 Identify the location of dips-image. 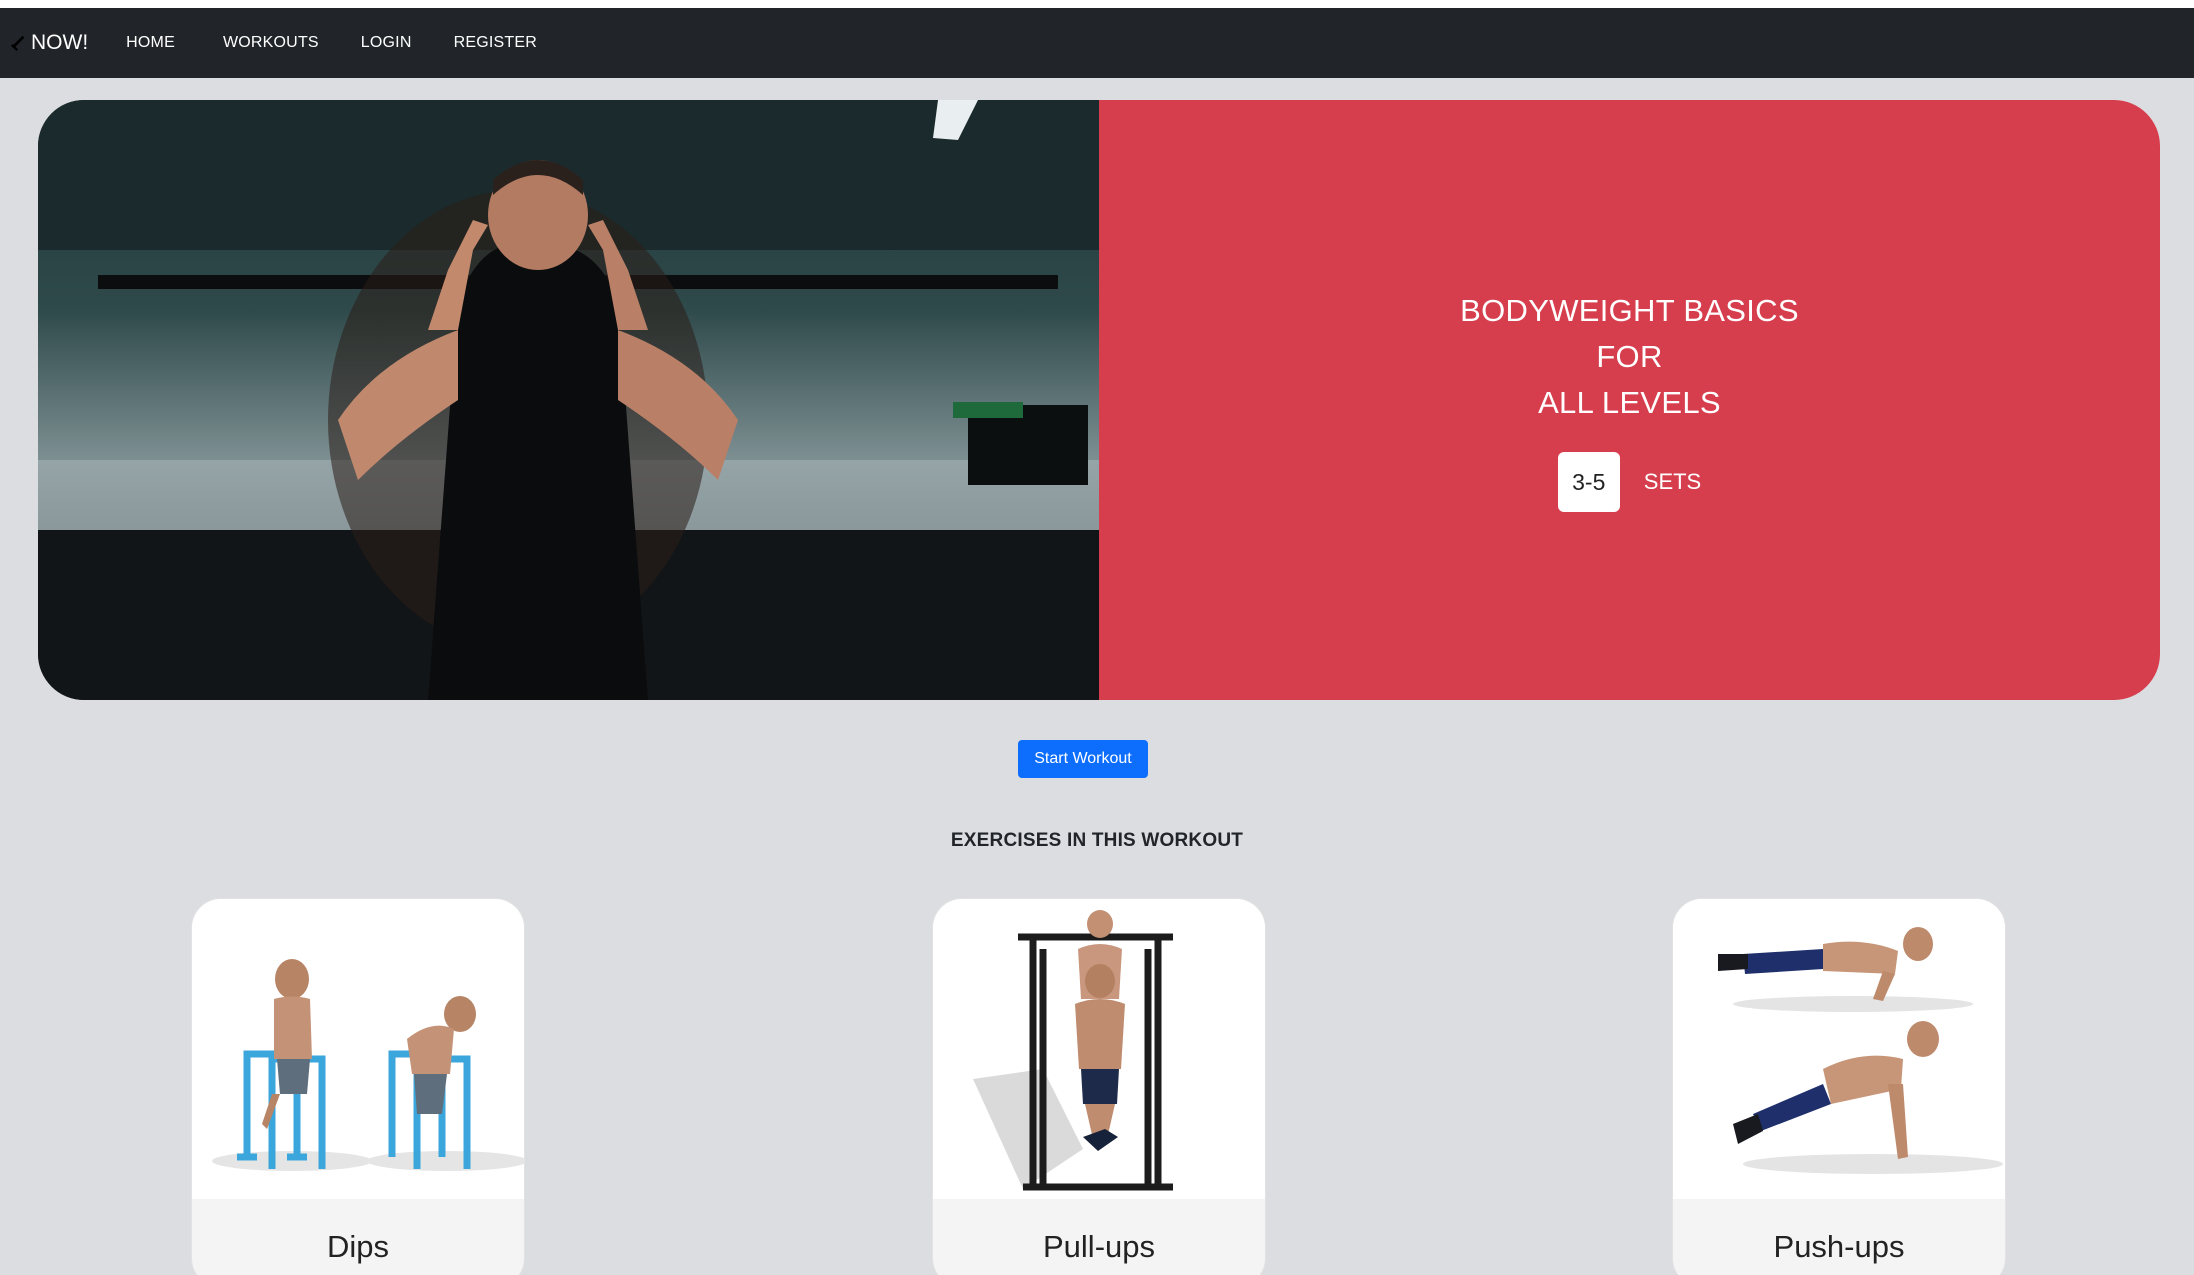
(358, 1049).